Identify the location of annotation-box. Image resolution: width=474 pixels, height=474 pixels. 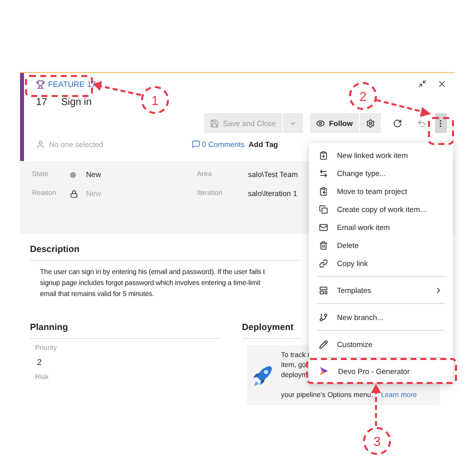
(441, 131).